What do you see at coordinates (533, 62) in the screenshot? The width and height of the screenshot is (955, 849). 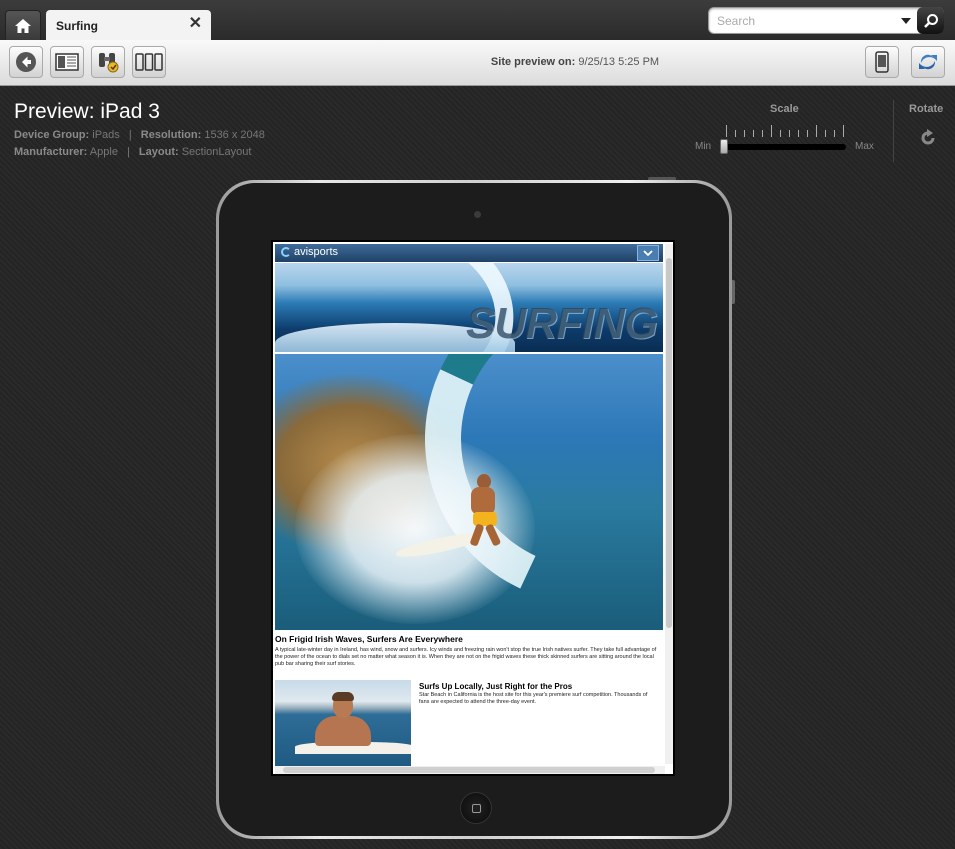 I see `site-preview-label: Site preview on:` at bounding box center [533, 62].